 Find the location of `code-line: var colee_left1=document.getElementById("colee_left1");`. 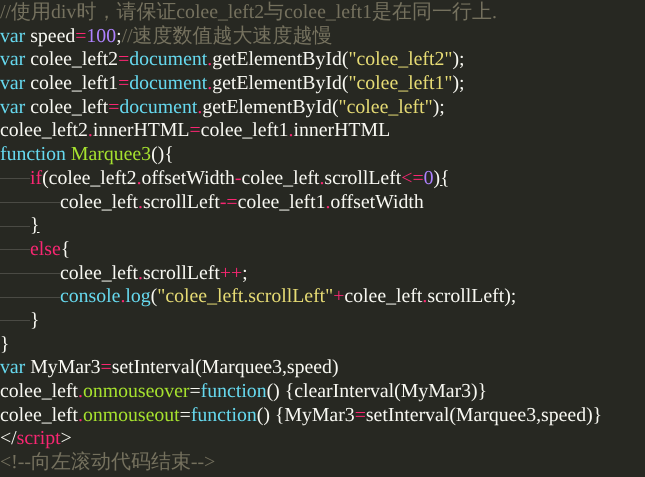

code-line: var colee_left1=document.getElementById("colee_left1"); is located at coordinates (232, 84).